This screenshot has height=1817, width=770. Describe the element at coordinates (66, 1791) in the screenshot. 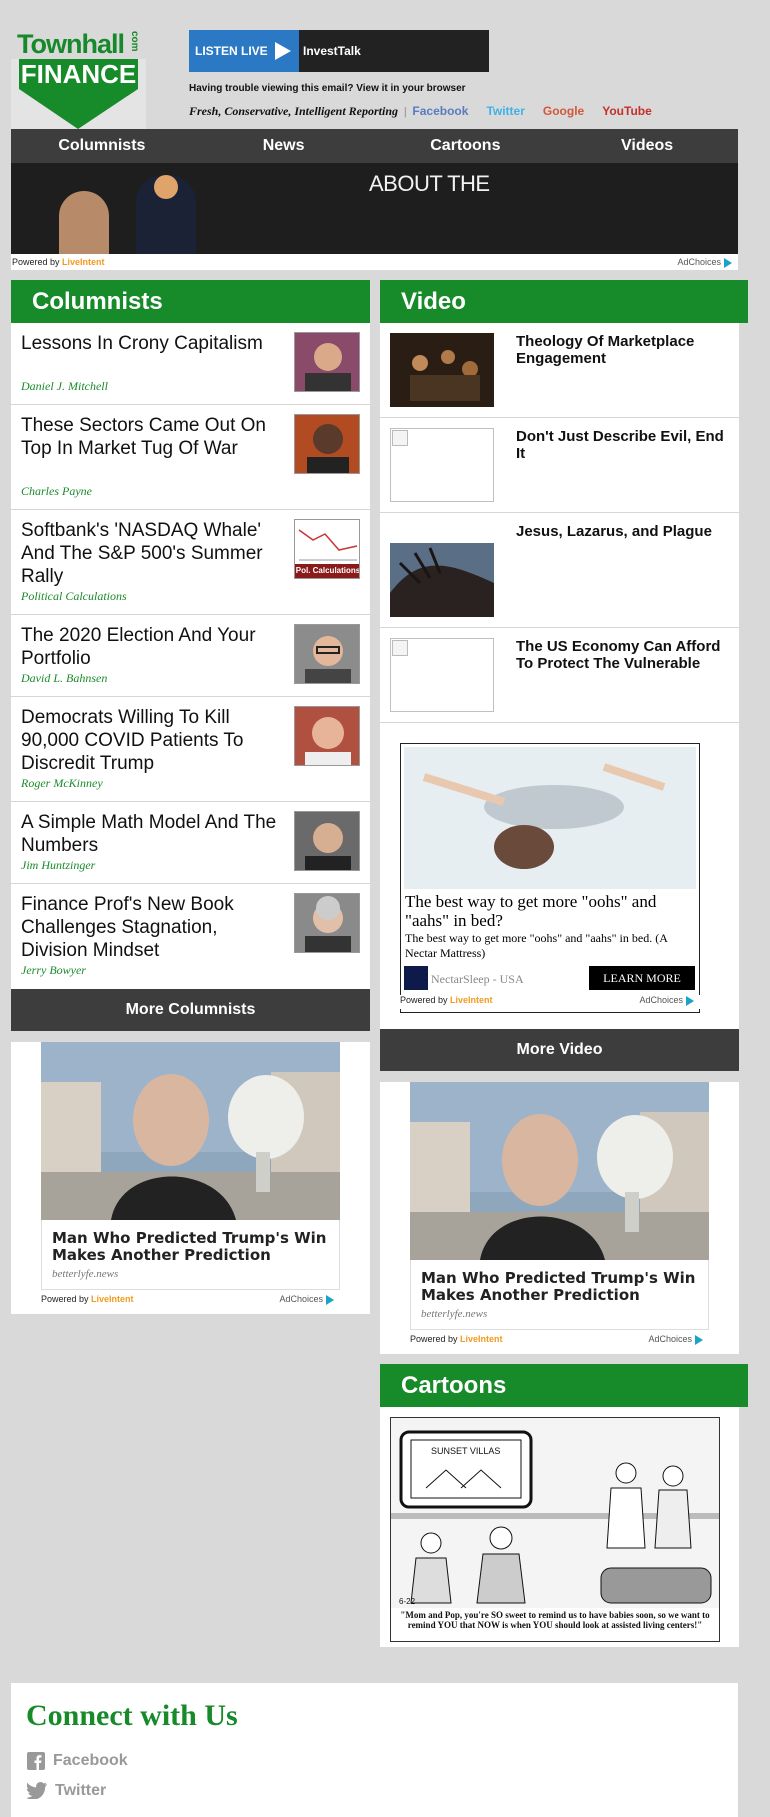

I see `connect-twitter-link: Twitter` at that location.